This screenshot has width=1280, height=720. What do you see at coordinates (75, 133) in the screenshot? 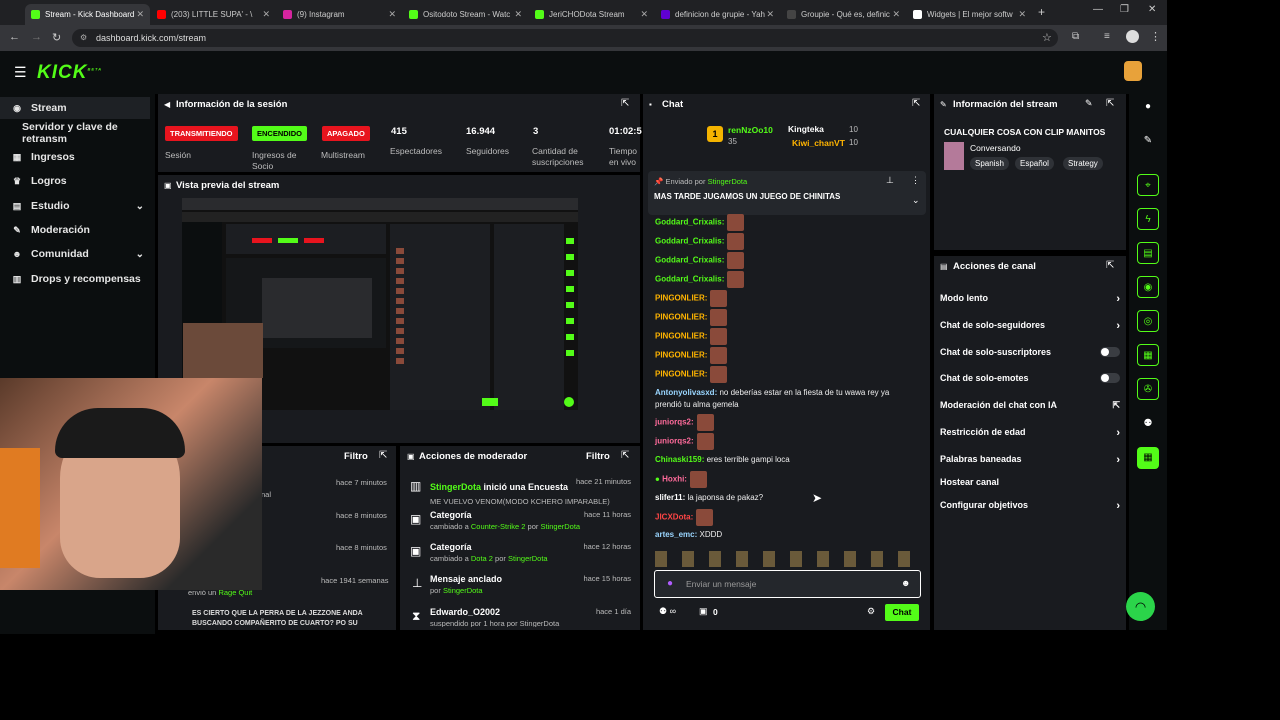
I see `sidebar-item-server-key: Servidor y clave de retransm` at bounding box center [75, 133].